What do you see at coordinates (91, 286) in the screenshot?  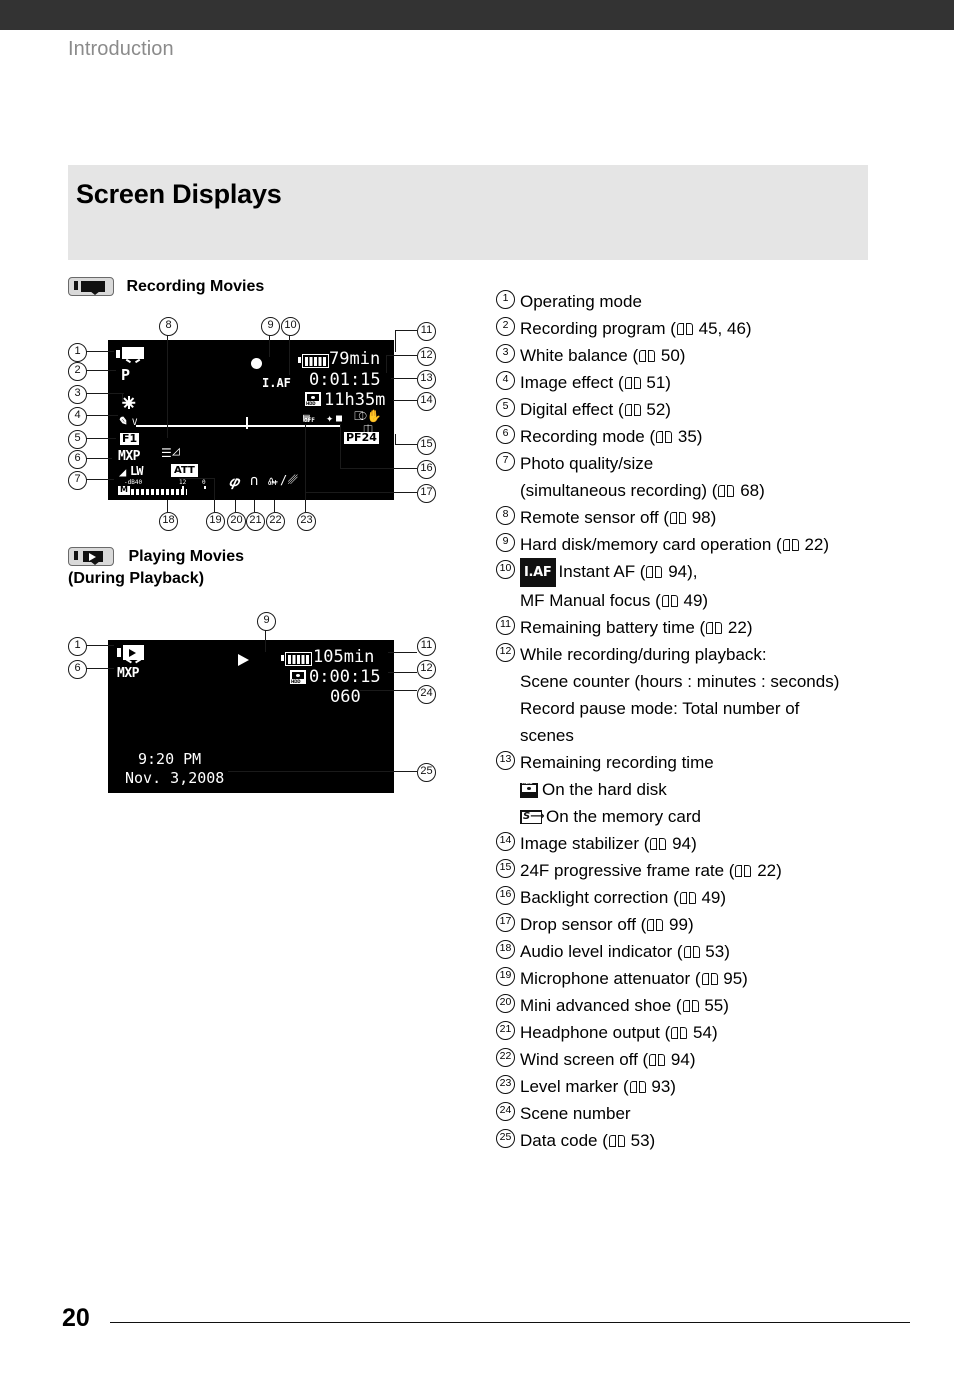 I see `camcorder-record-icon` at bounding box center [91, 286].